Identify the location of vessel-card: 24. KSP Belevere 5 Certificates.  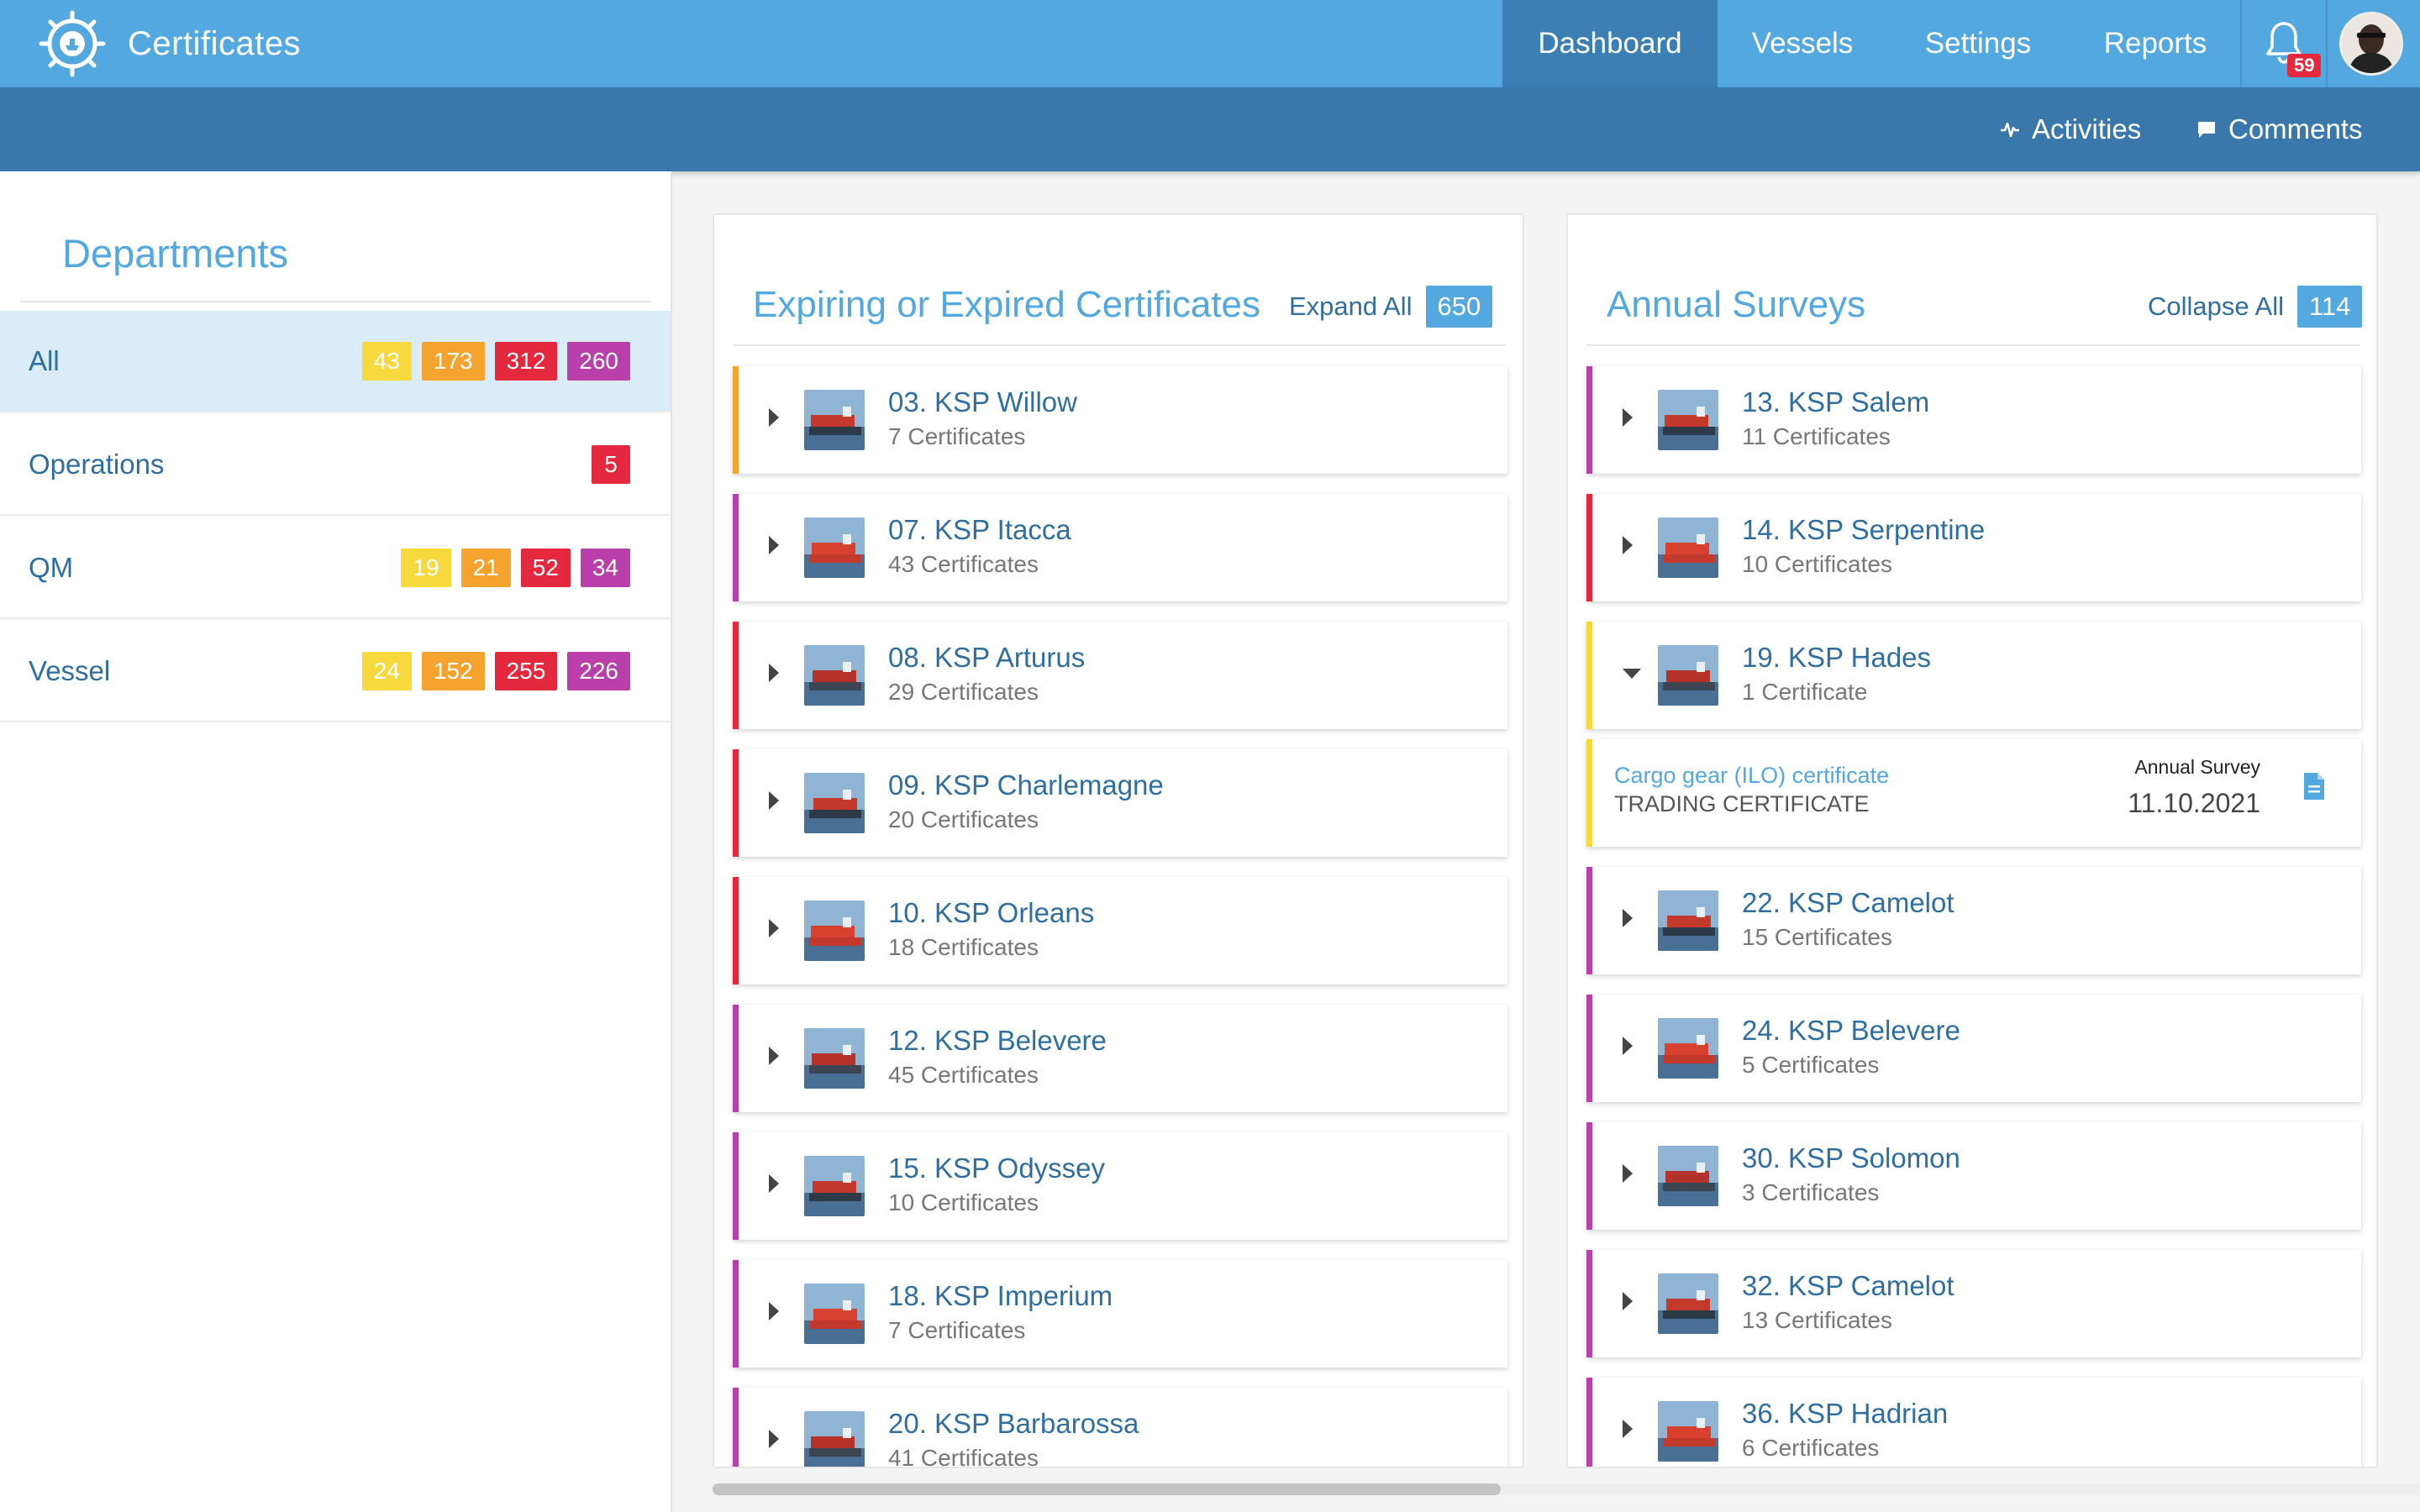
(1974, 1048).